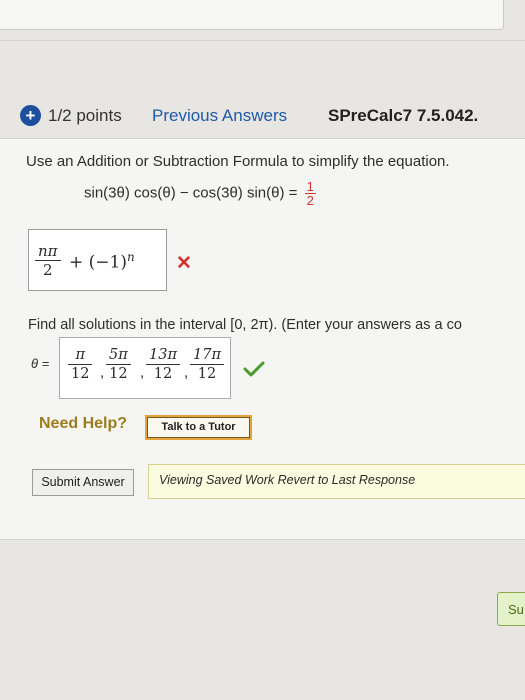 Image resolution: width=525 pixels, height=700 pixels. What do you see at coordinates (40, 363) in the screenshot?
I see `theta-label: θ =` at bounding box center [40, 363].